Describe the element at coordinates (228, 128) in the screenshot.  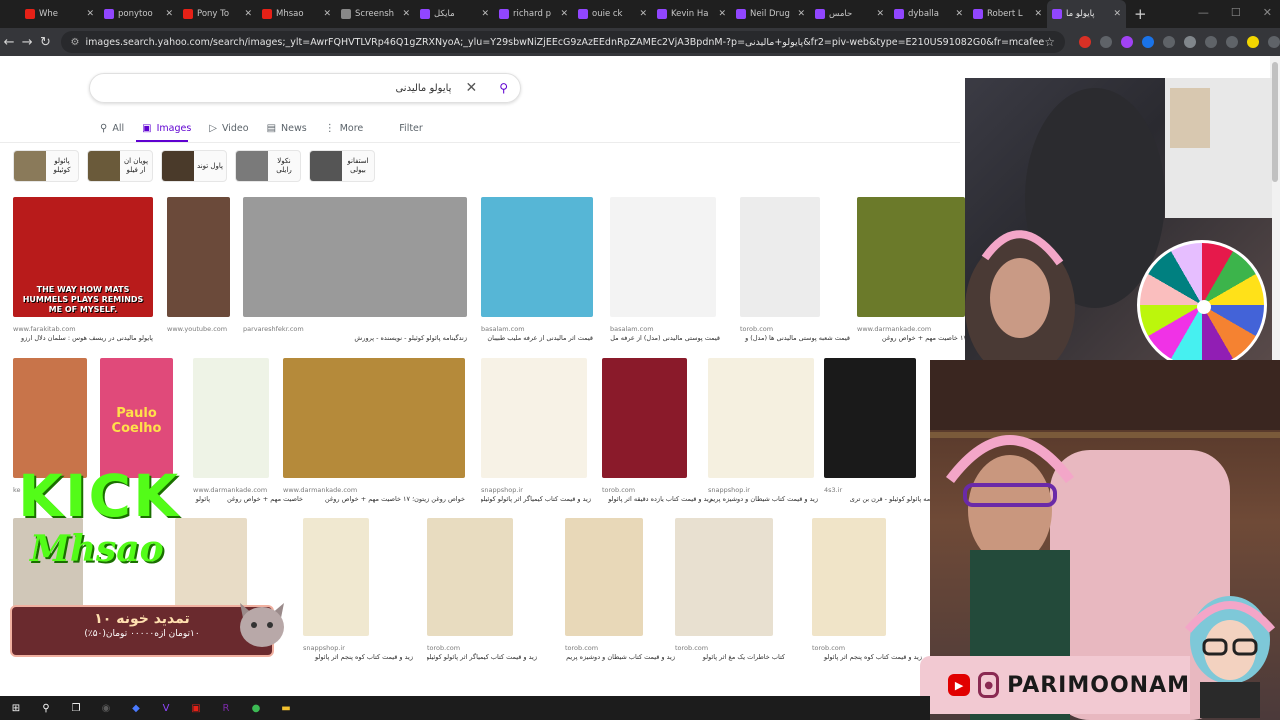
I see `tab-video: ▷ Video` at that location.